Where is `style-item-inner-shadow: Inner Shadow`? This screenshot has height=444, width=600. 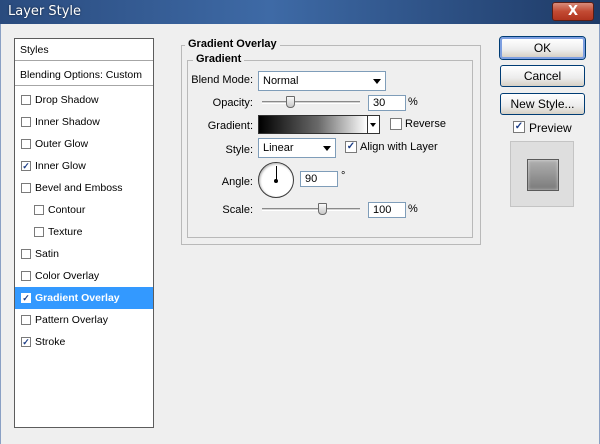
style-item-inner-shadow: Inner Shadow is located at coordinates (84, 122).